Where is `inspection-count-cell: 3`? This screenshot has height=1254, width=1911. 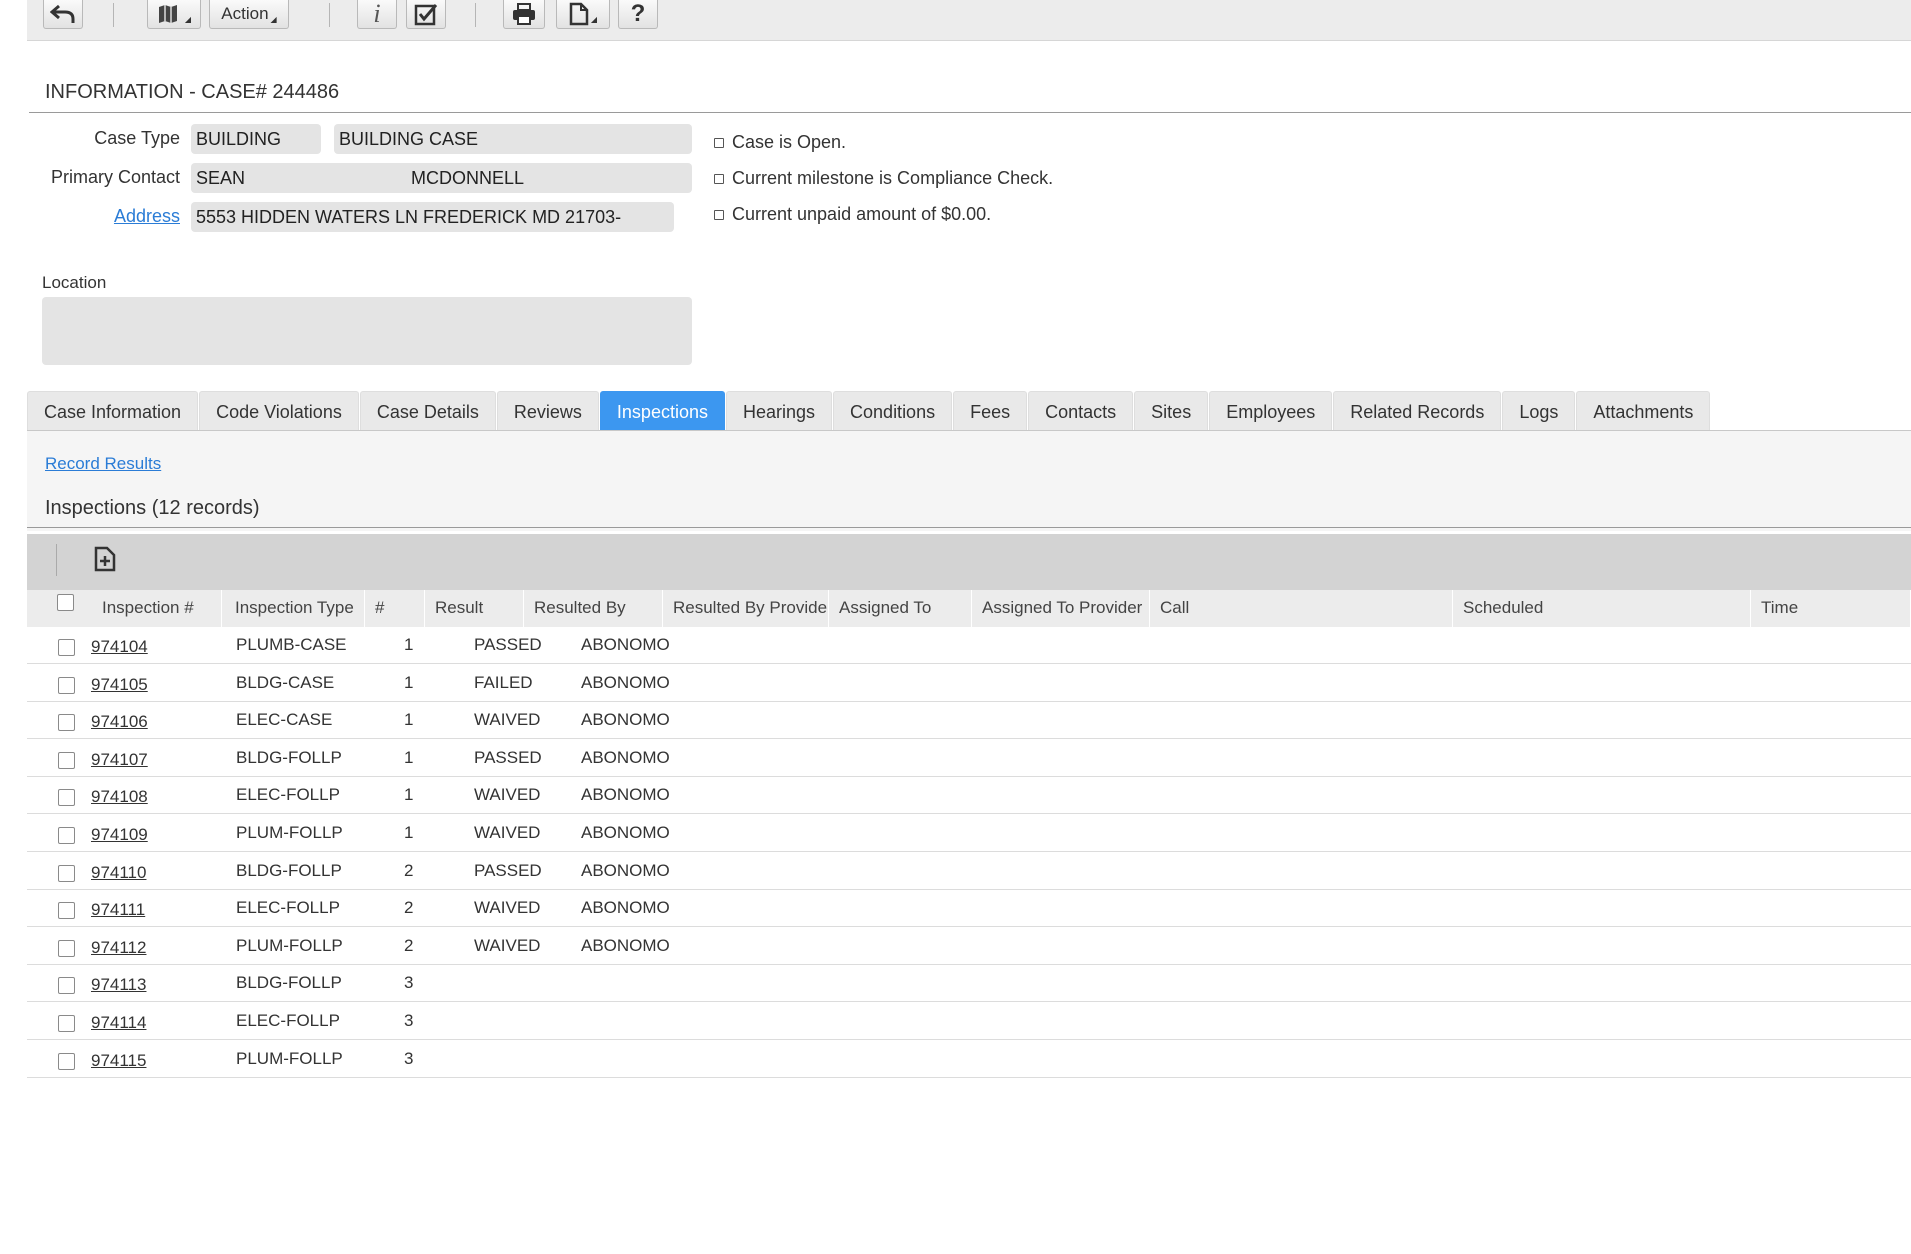 inspection-count-cell: 3 is located at coordinates (409, 1020).